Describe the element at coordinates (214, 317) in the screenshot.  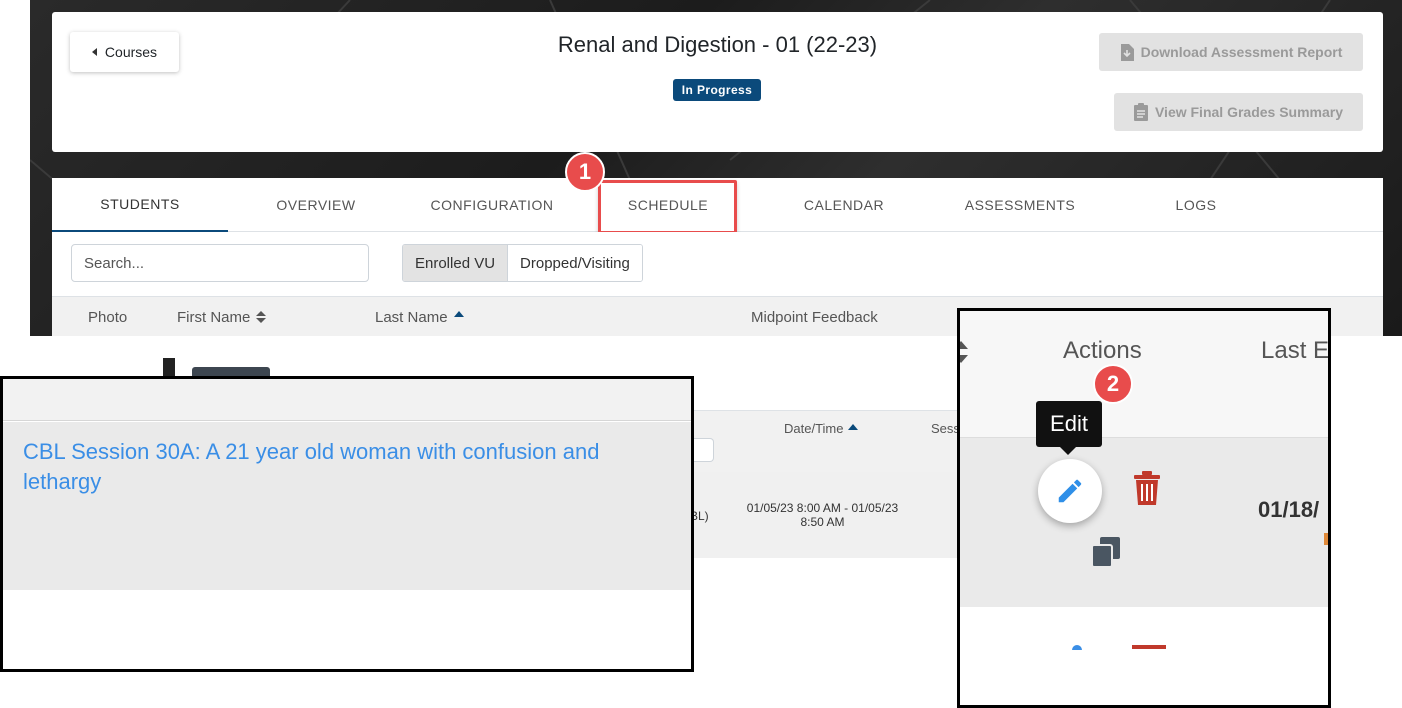
I see `column-first-name-label: First Name` at that location.